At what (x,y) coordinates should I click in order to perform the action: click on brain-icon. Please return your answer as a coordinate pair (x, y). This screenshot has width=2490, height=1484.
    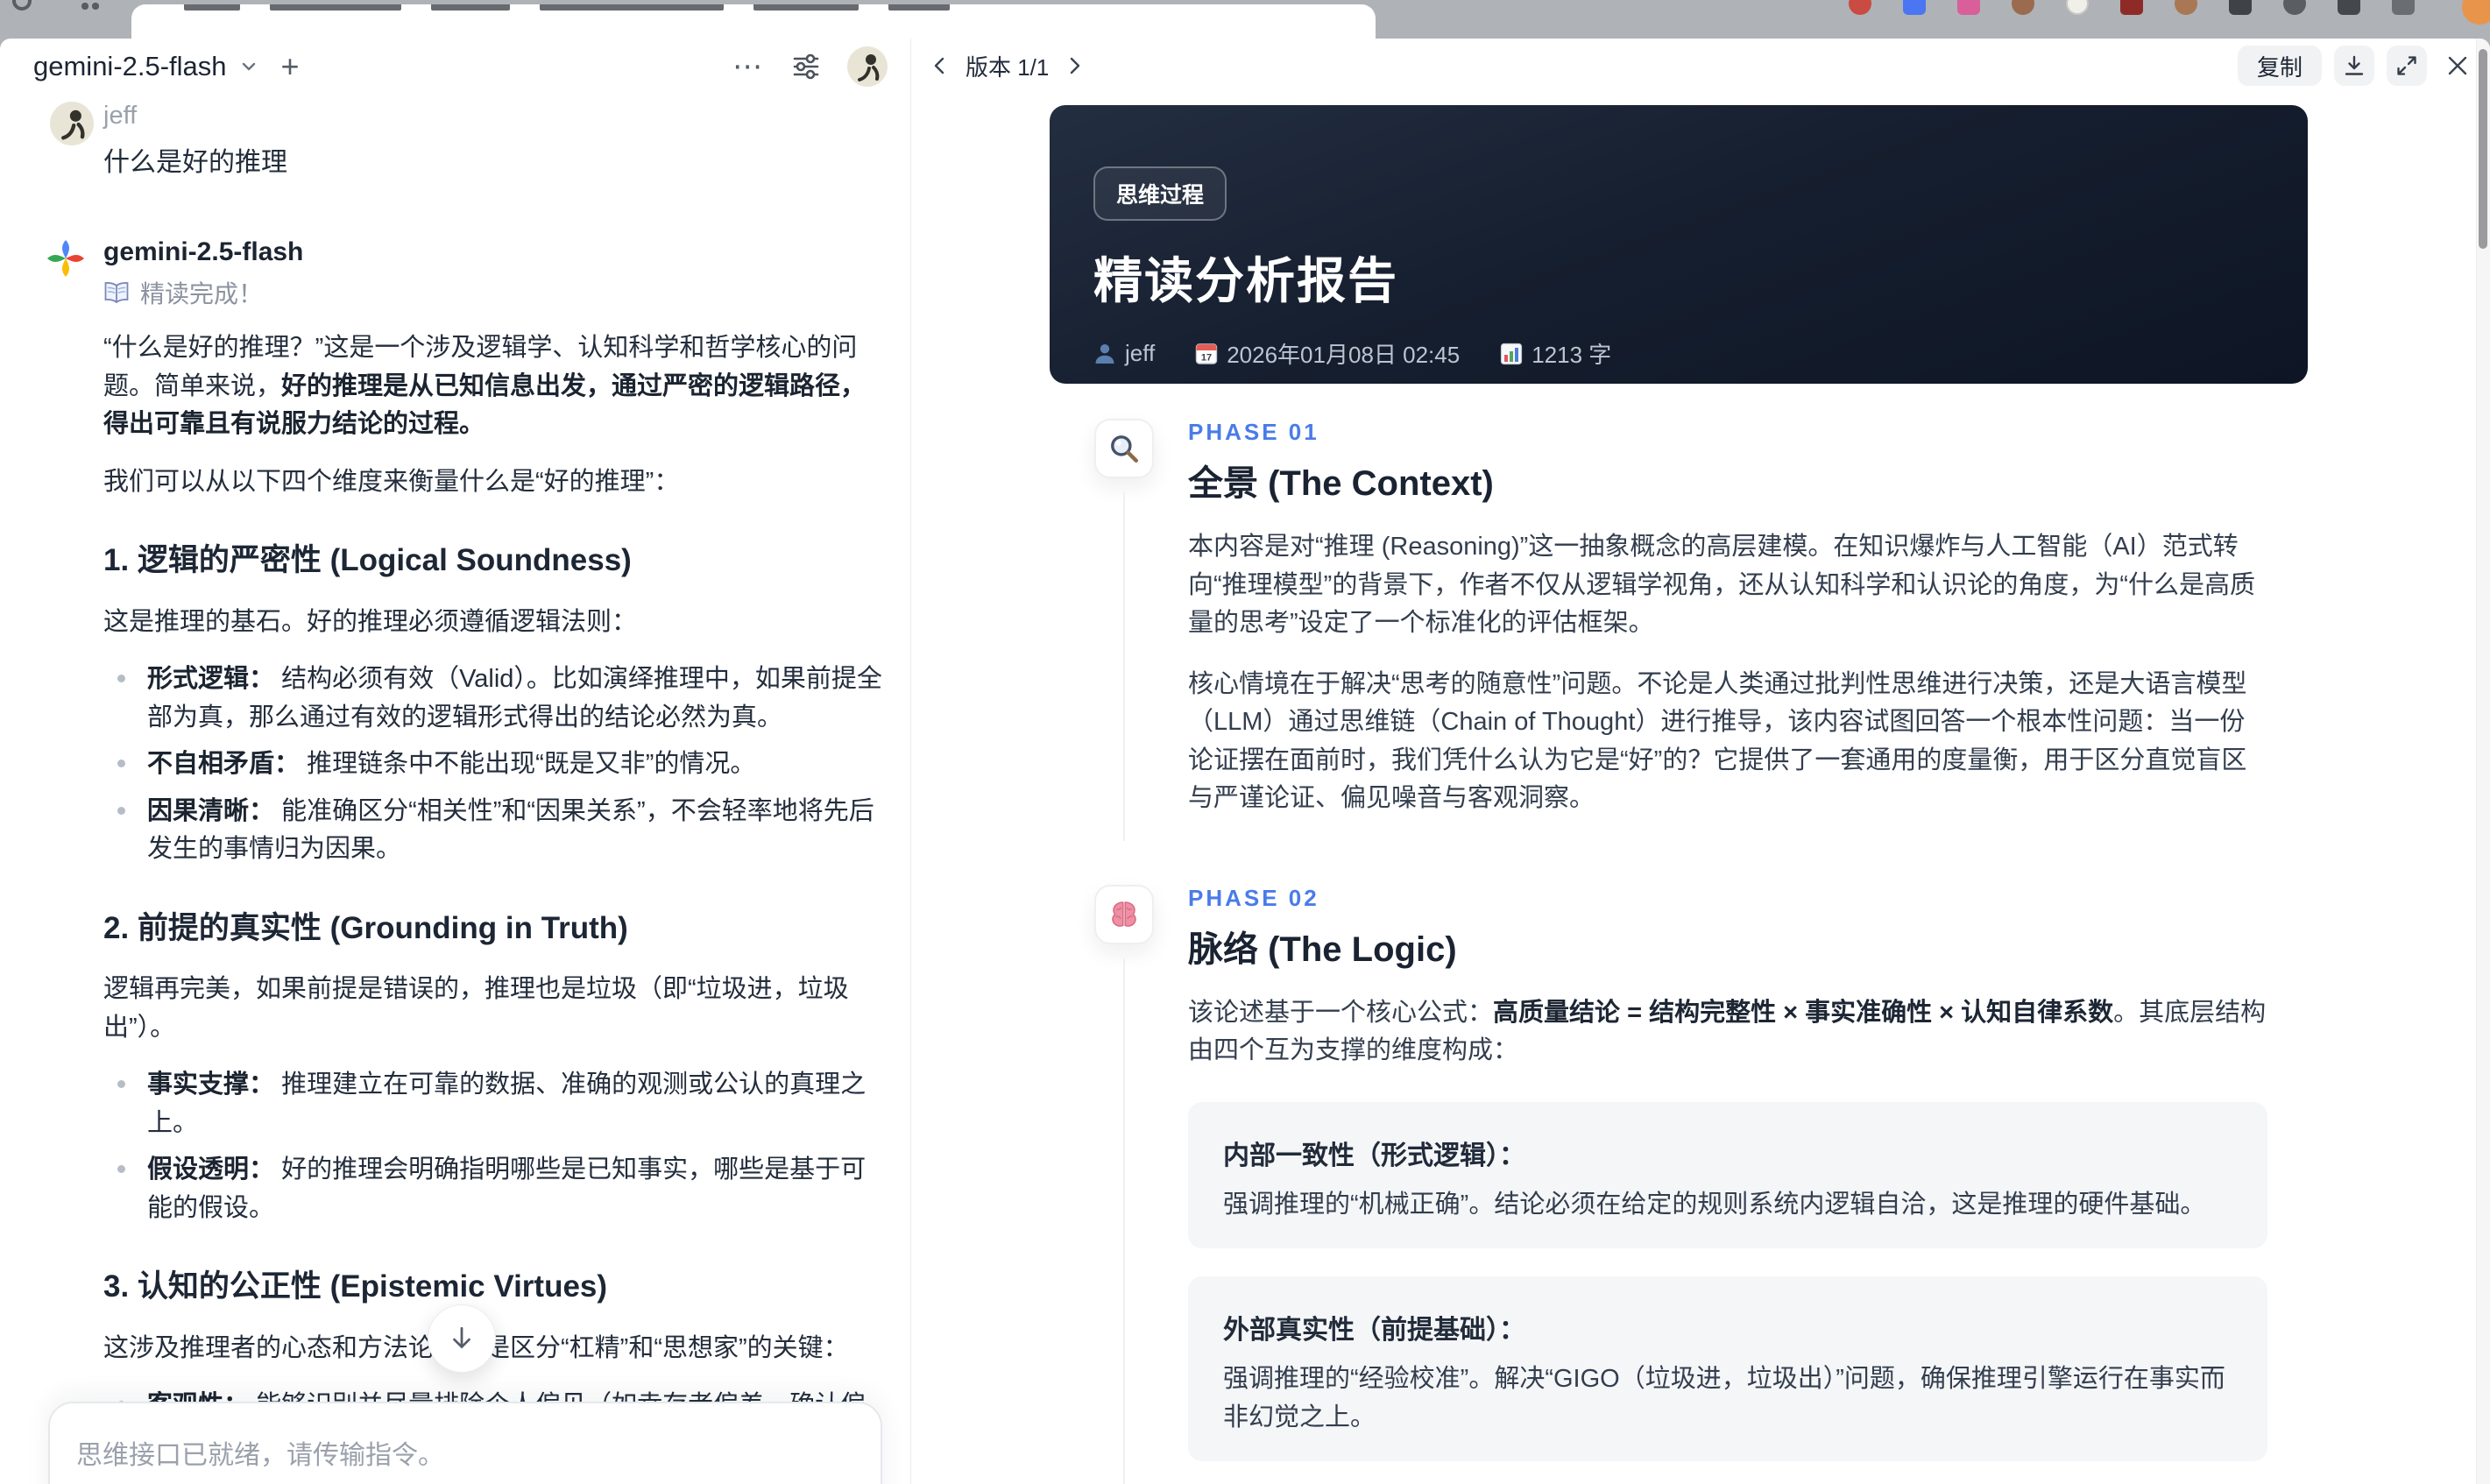
    Looking at the image, I should click on (1124, 914).